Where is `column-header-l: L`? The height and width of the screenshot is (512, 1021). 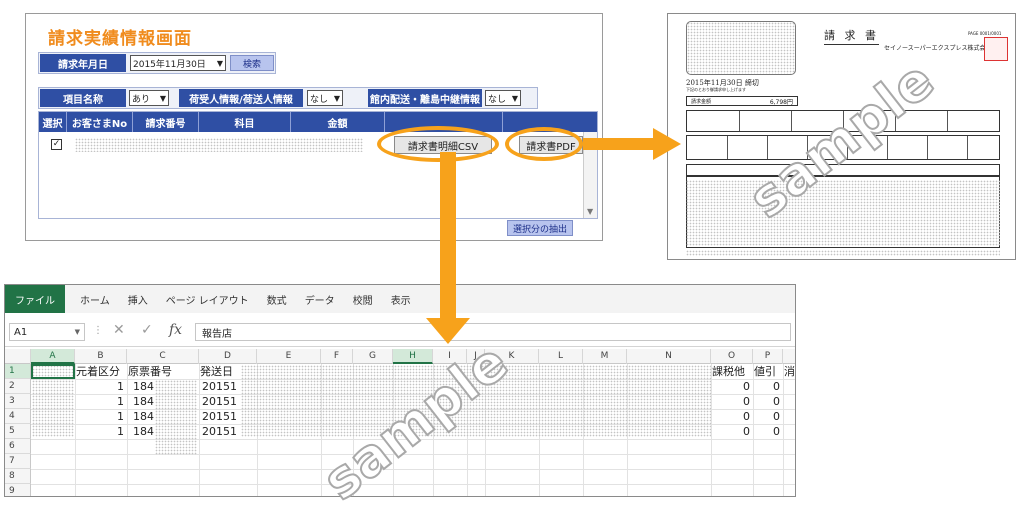
column-header-l: L is located at coordinates (561, 356).